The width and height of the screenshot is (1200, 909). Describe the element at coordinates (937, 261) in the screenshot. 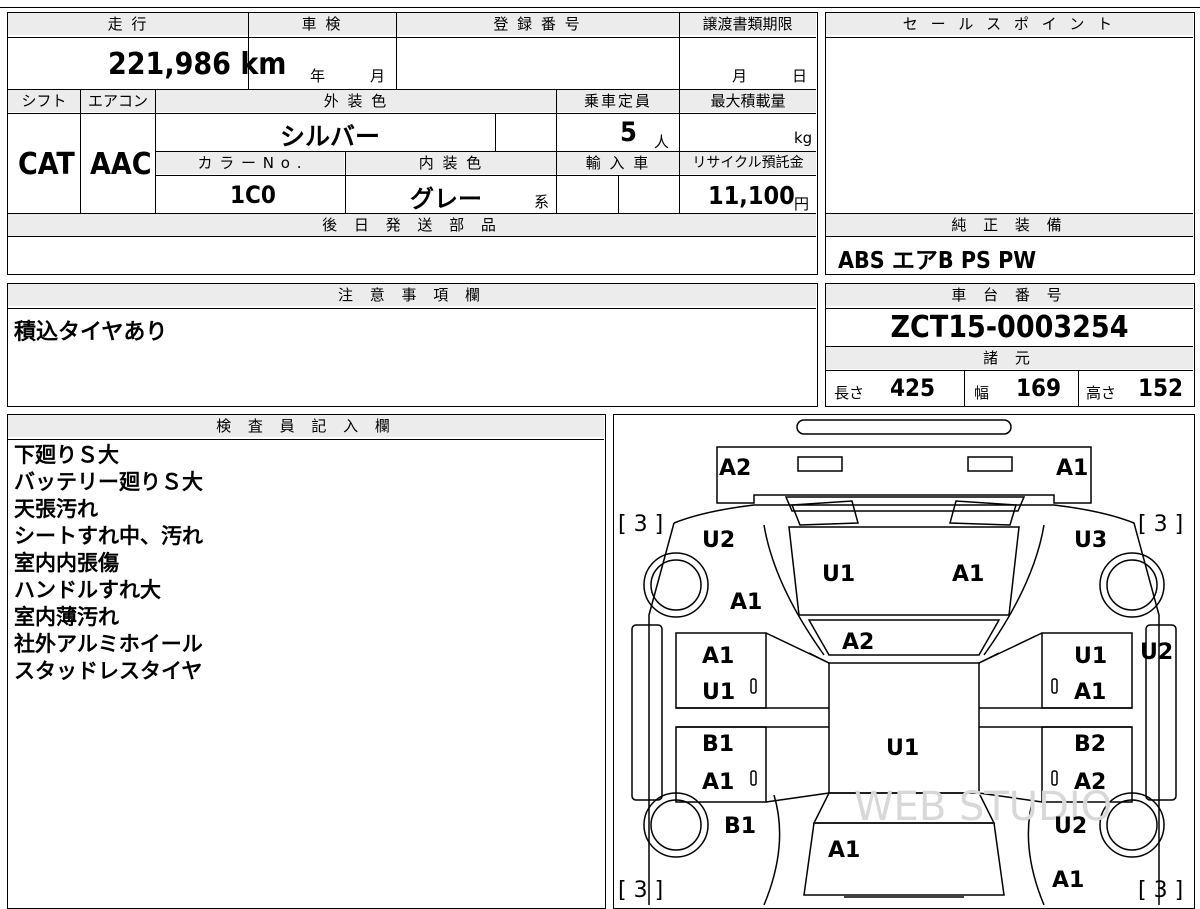

I see `standard-equipment-value: ABS エアB PS PW` at that location.